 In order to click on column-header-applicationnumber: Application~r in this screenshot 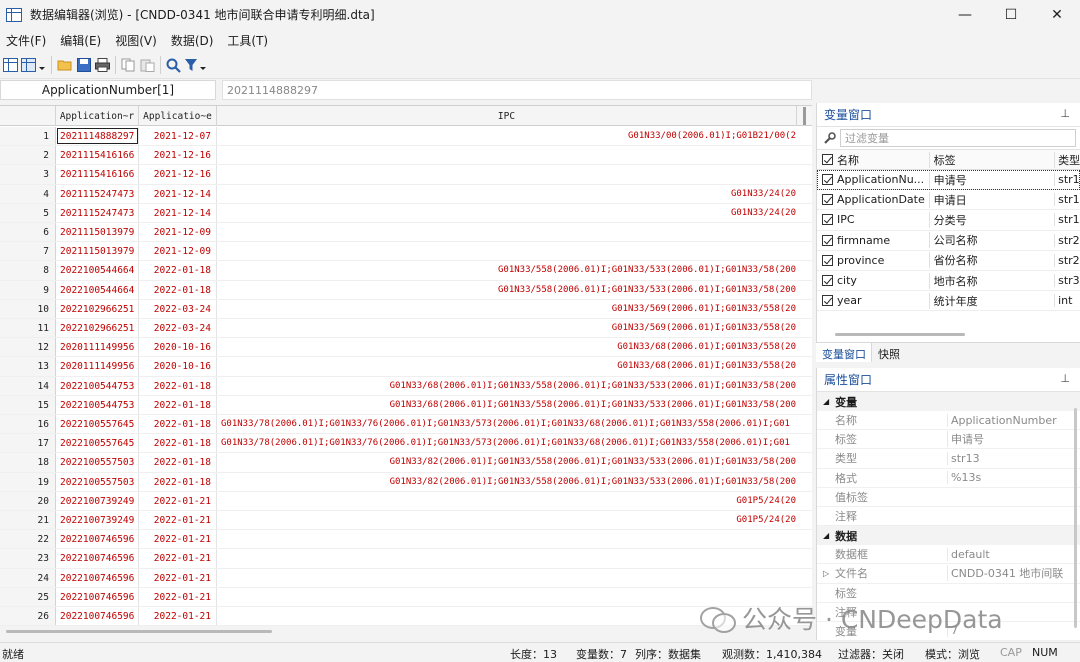, I will do `click(97, 116)`.